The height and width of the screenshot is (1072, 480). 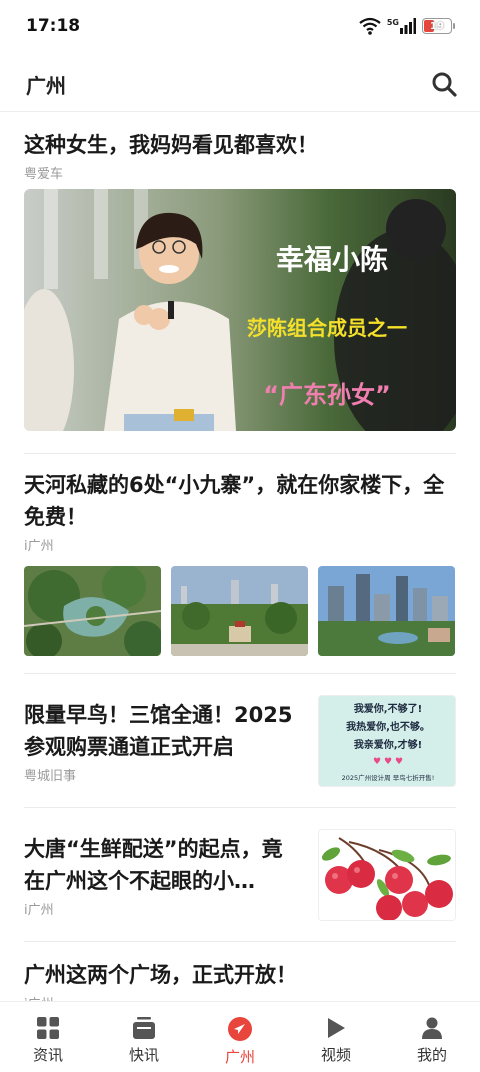 I want to click on hero-caption-name: 幸福小陈, so click(x=332, y=259).